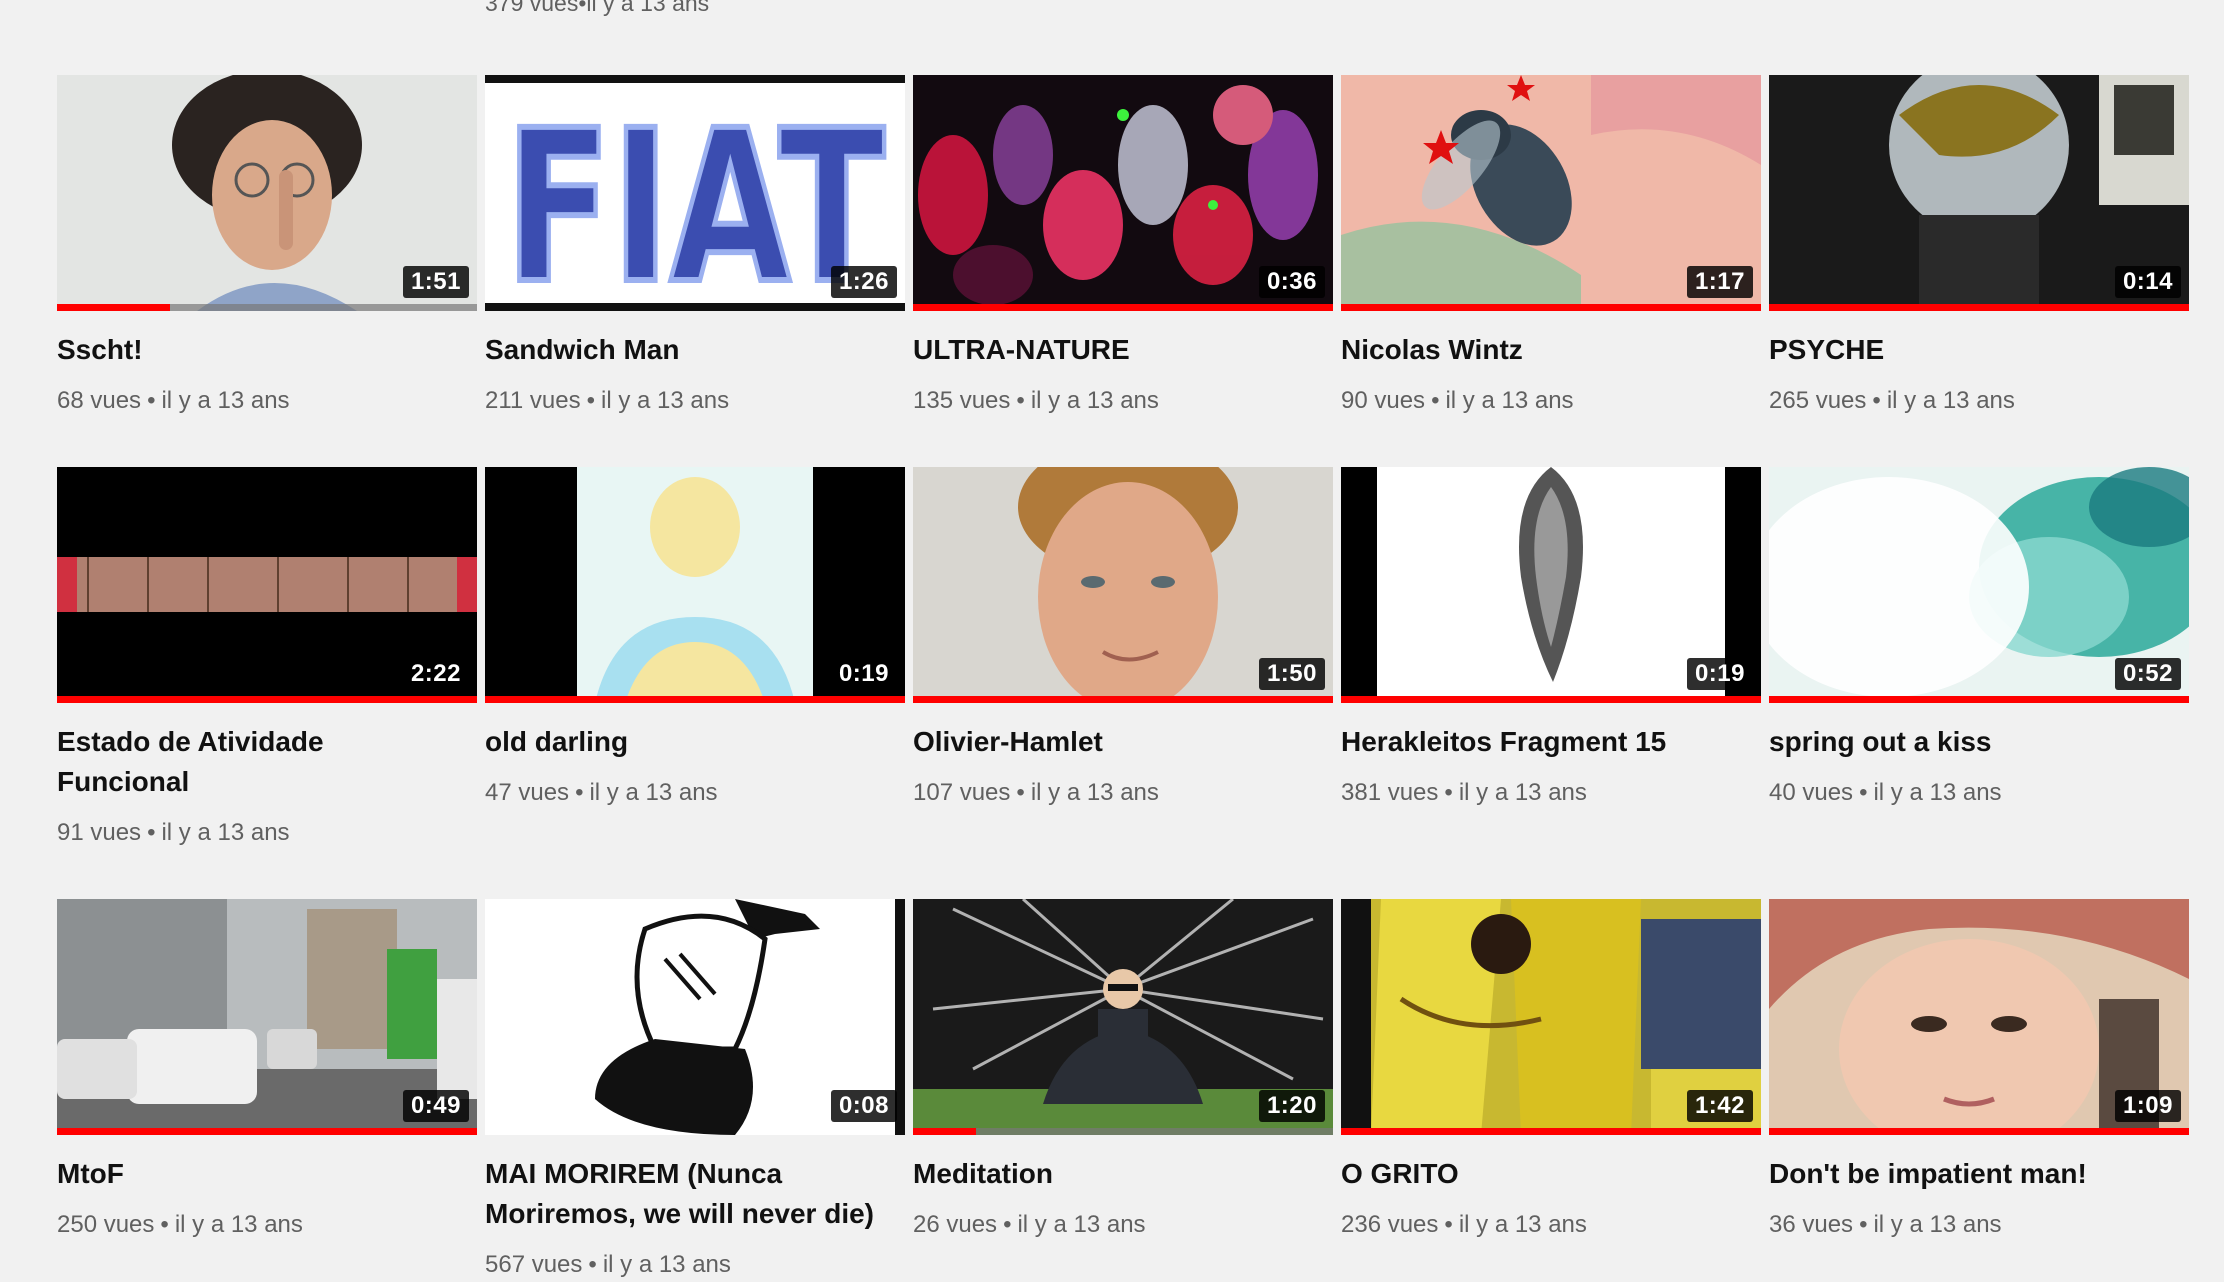  What do you see at coordinates (106, 1224) in the screenshot?
I see `view-count: 250 vues` at bounding box center [106, 1224].